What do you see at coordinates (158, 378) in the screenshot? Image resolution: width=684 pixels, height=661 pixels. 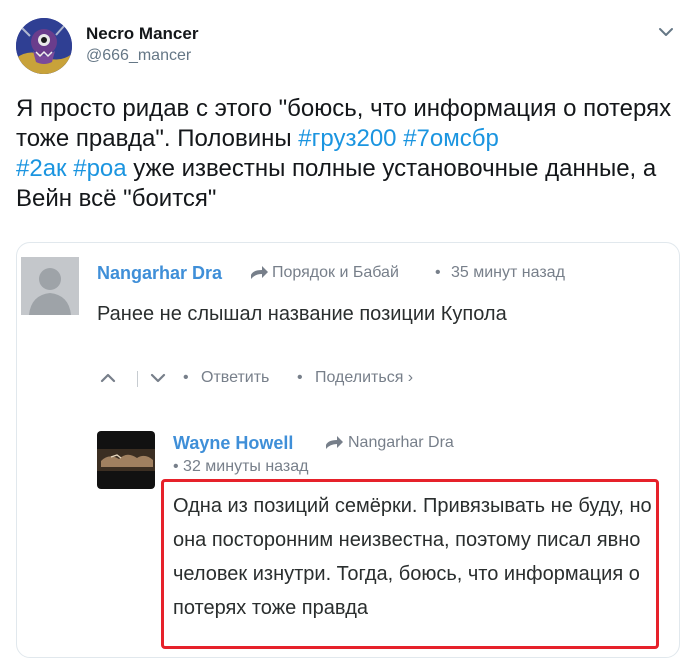 I see `downvote-chevron-icon` at bounding box center [158, 378].